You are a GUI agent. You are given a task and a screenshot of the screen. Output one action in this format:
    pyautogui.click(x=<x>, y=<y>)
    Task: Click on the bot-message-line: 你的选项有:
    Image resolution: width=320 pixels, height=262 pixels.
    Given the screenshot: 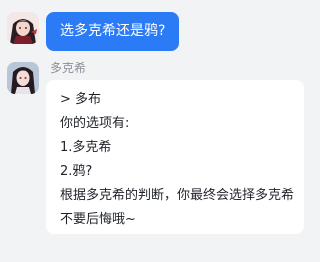 What is the action you would take?
    pyautogui.click(x=95, y=123)
    